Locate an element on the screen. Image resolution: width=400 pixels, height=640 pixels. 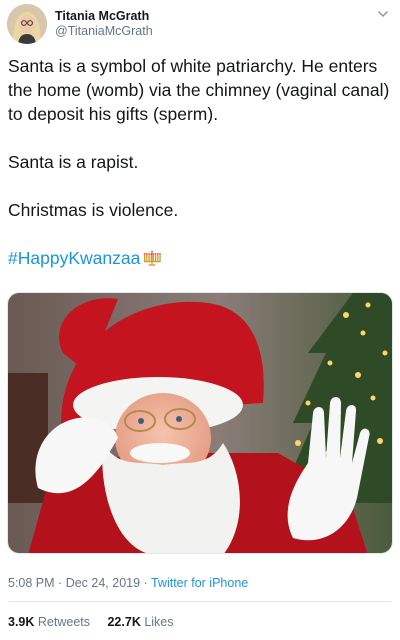
hashtag-link: #HappyKwanzaa is located at coordinates (74, 258).